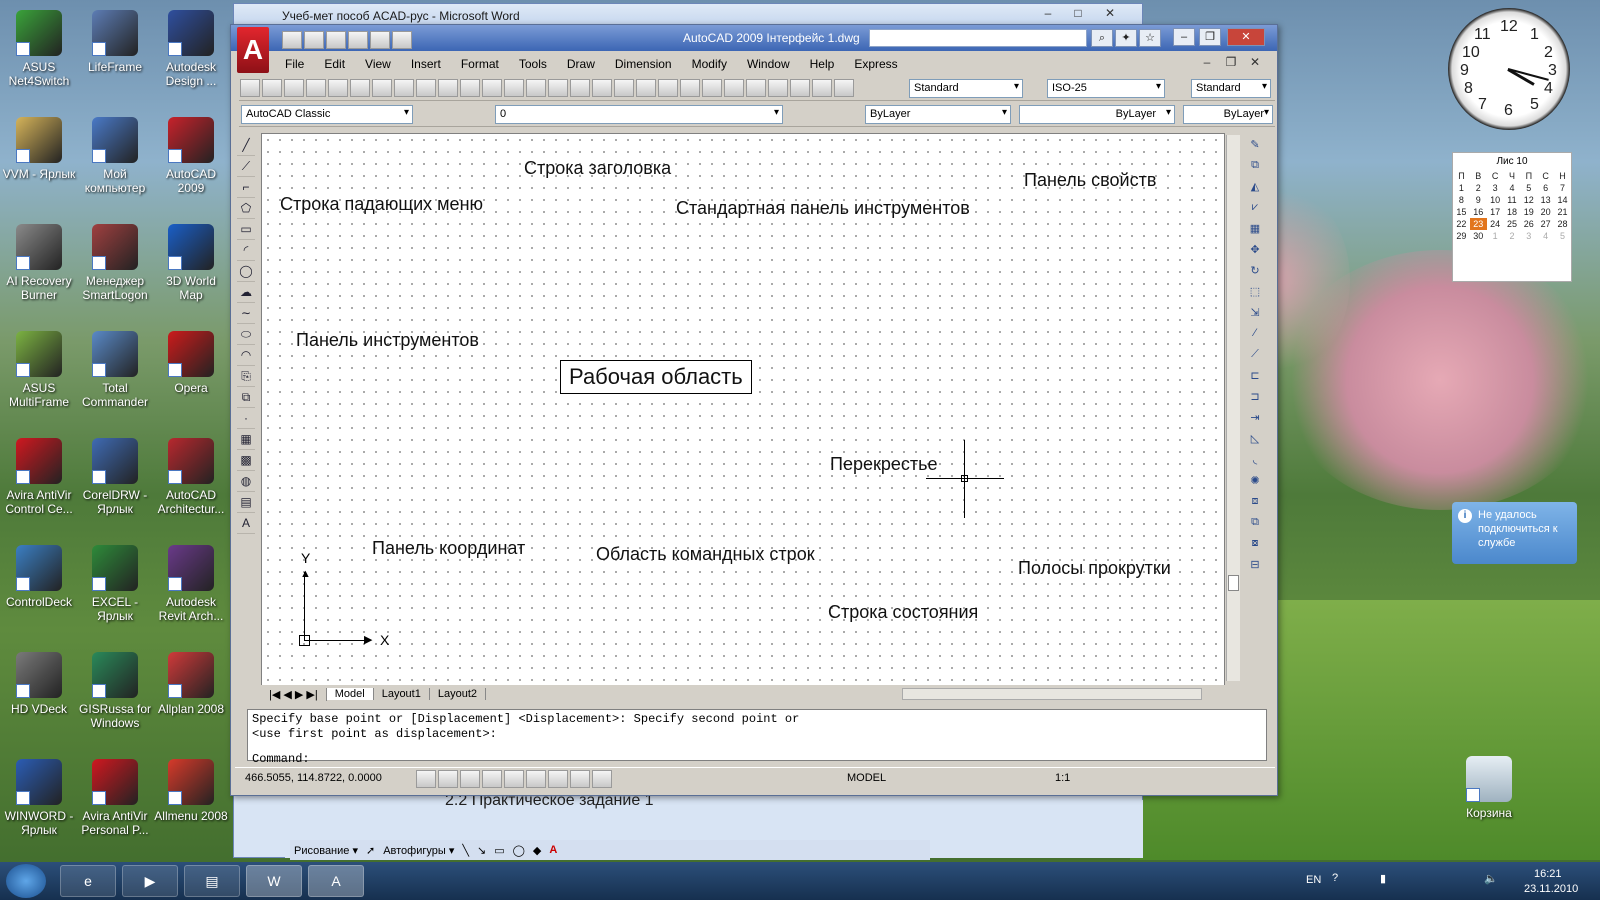 This screenshot has height=900, width=1600. I want to click on line-icon: ╱, so click(246, 147).